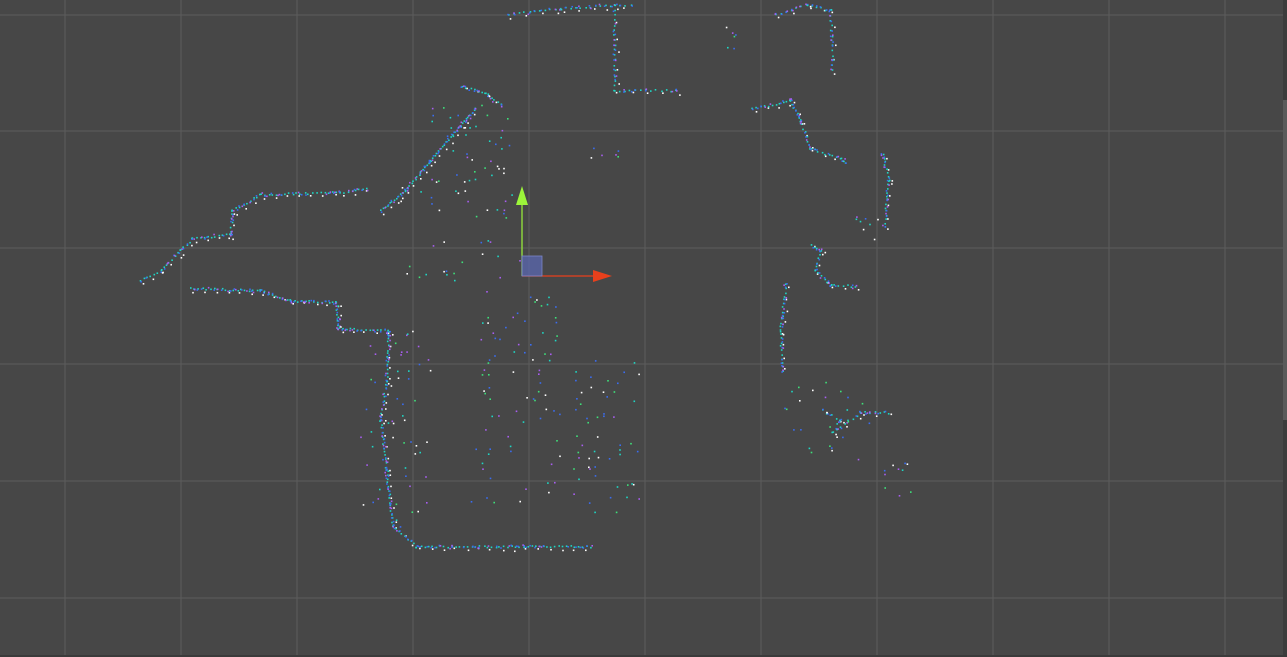  I want to click on scrollbar-track, so click(1285, 328).